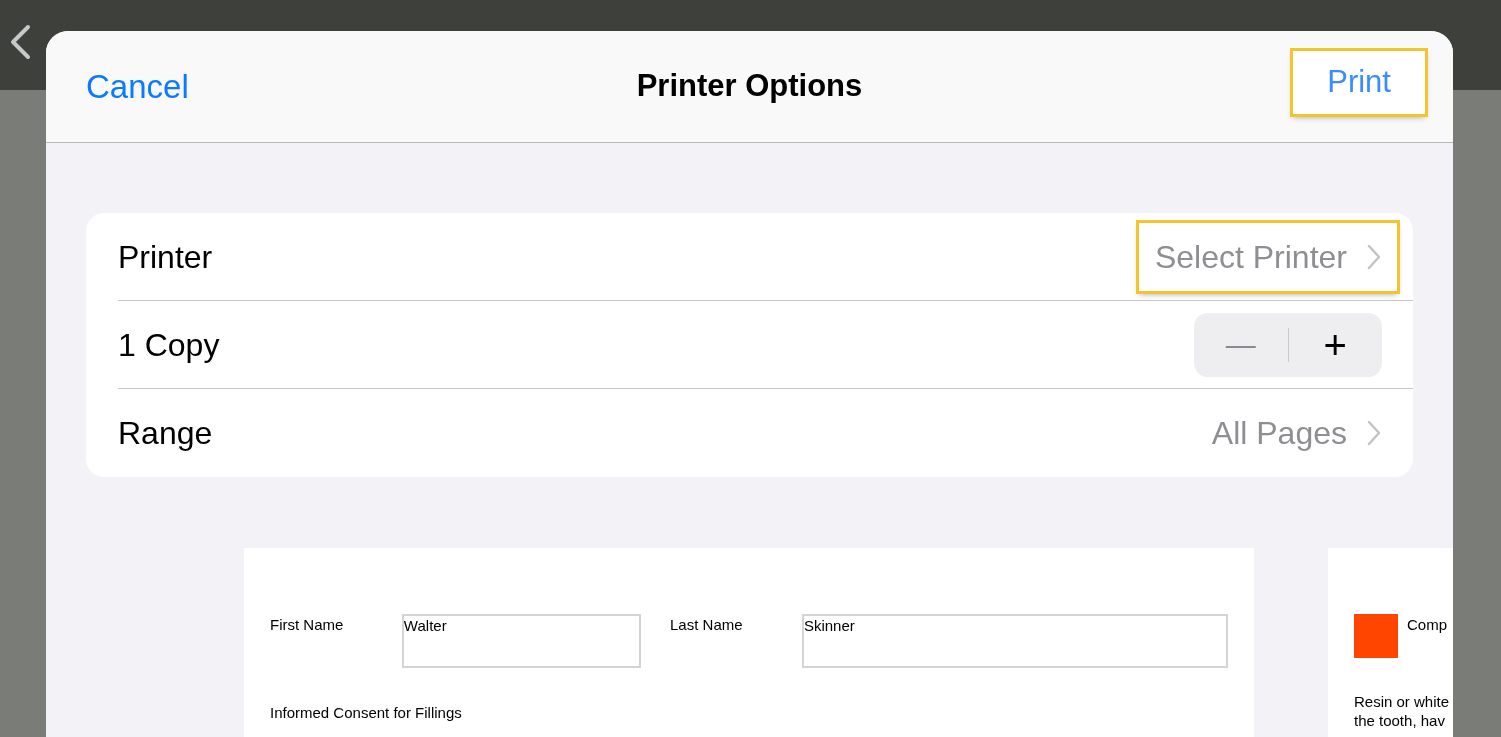 The image size is (1501, 737). I want to click on option-label: Range, so click(165, 433).